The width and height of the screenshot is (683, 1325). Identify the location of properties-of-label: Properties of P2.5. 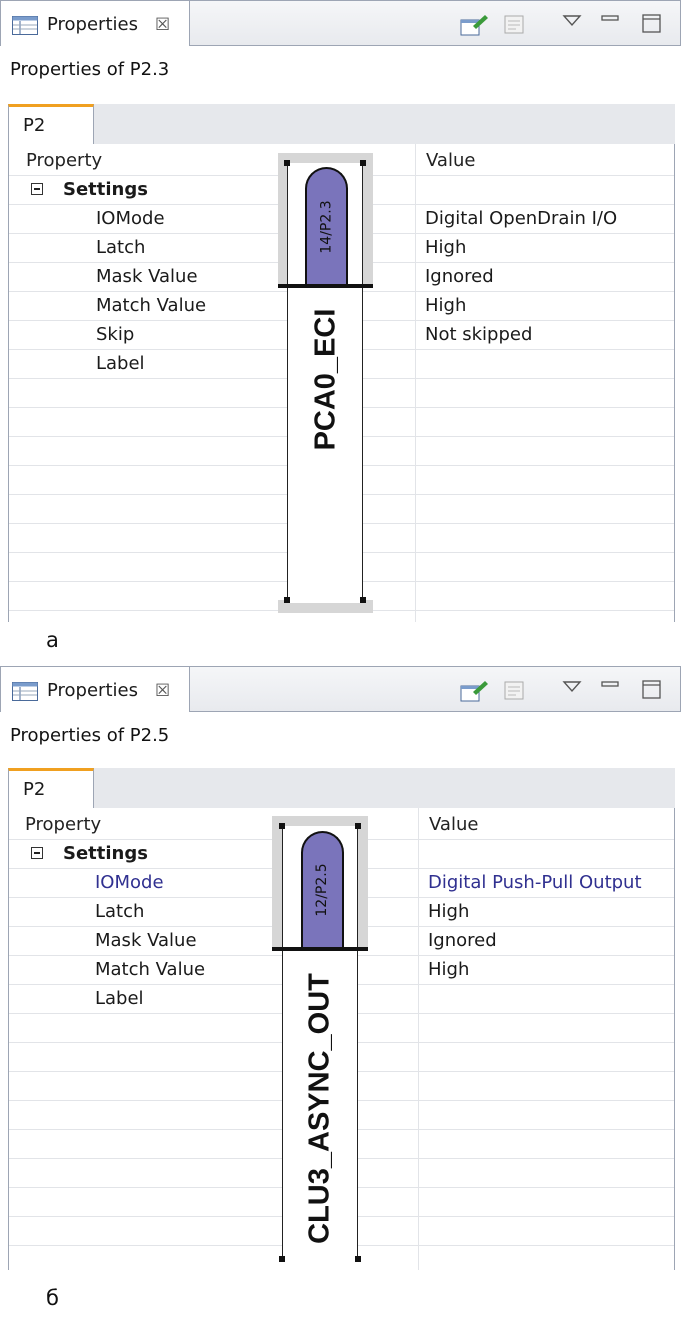
(90, 735).